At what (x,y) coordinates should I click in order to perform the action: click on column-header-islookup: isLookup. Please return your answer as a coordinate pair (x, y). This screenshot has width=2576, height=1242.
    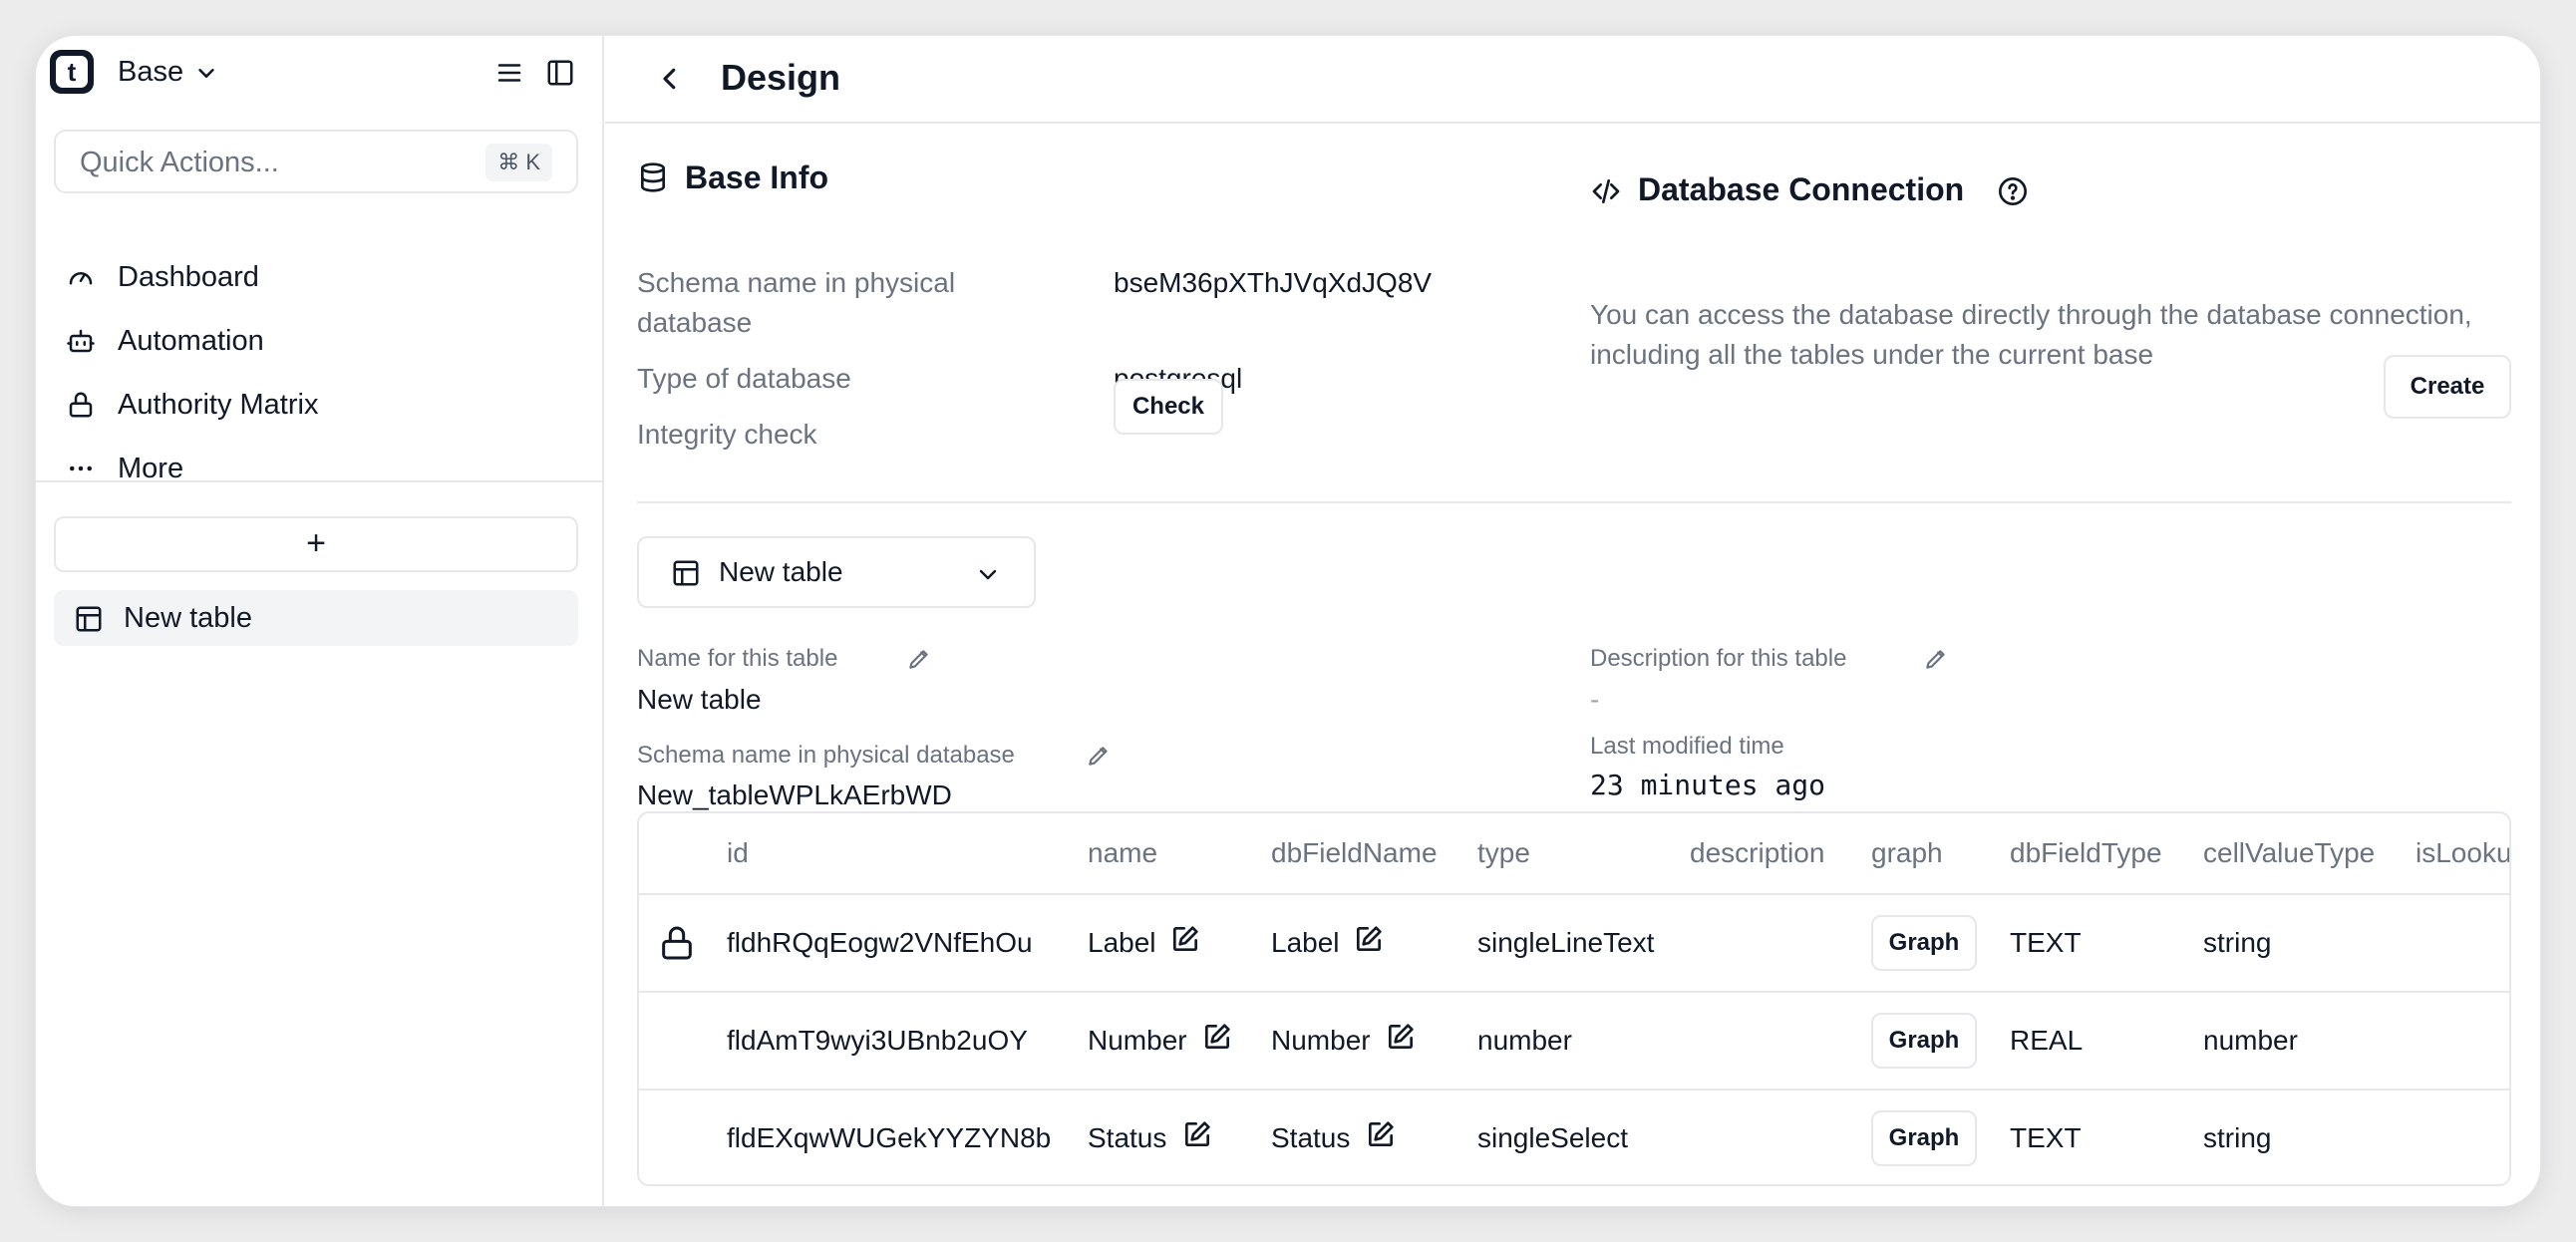
    Looking at the image, I should click on (2463, 853).